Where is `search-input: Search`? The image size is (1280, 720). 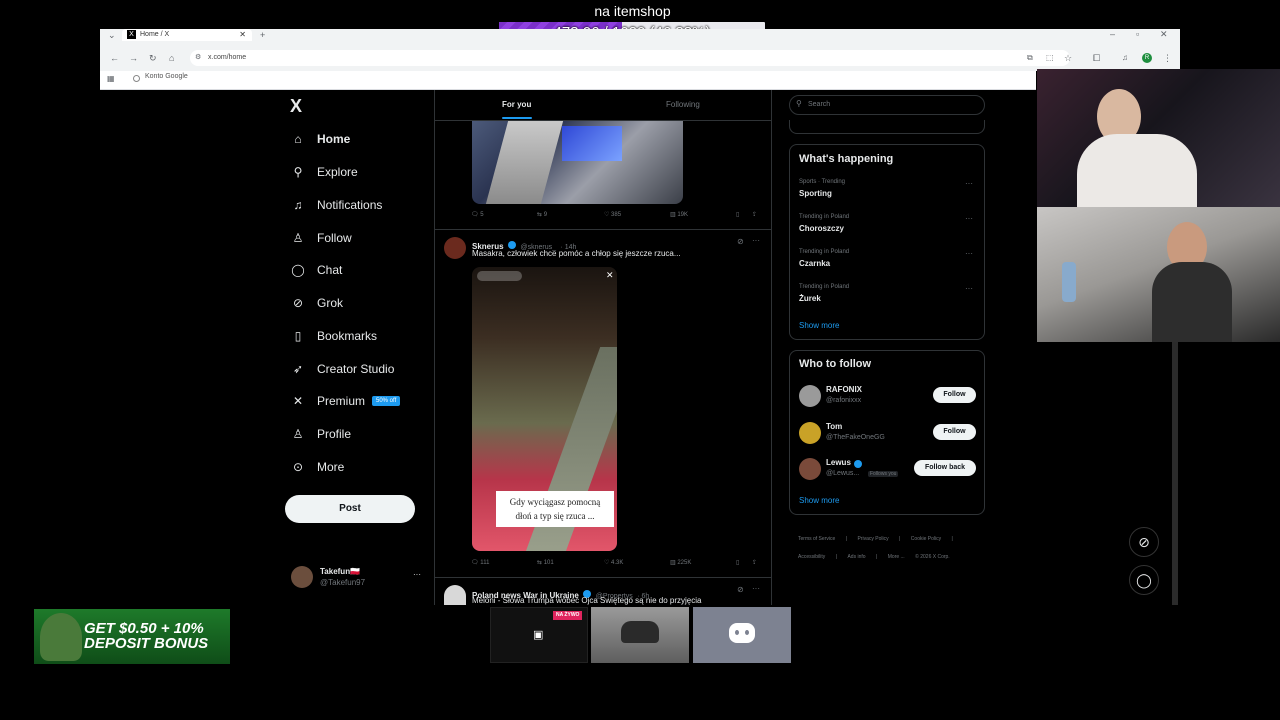
search-input: Search is located at coordinates (887, 105).